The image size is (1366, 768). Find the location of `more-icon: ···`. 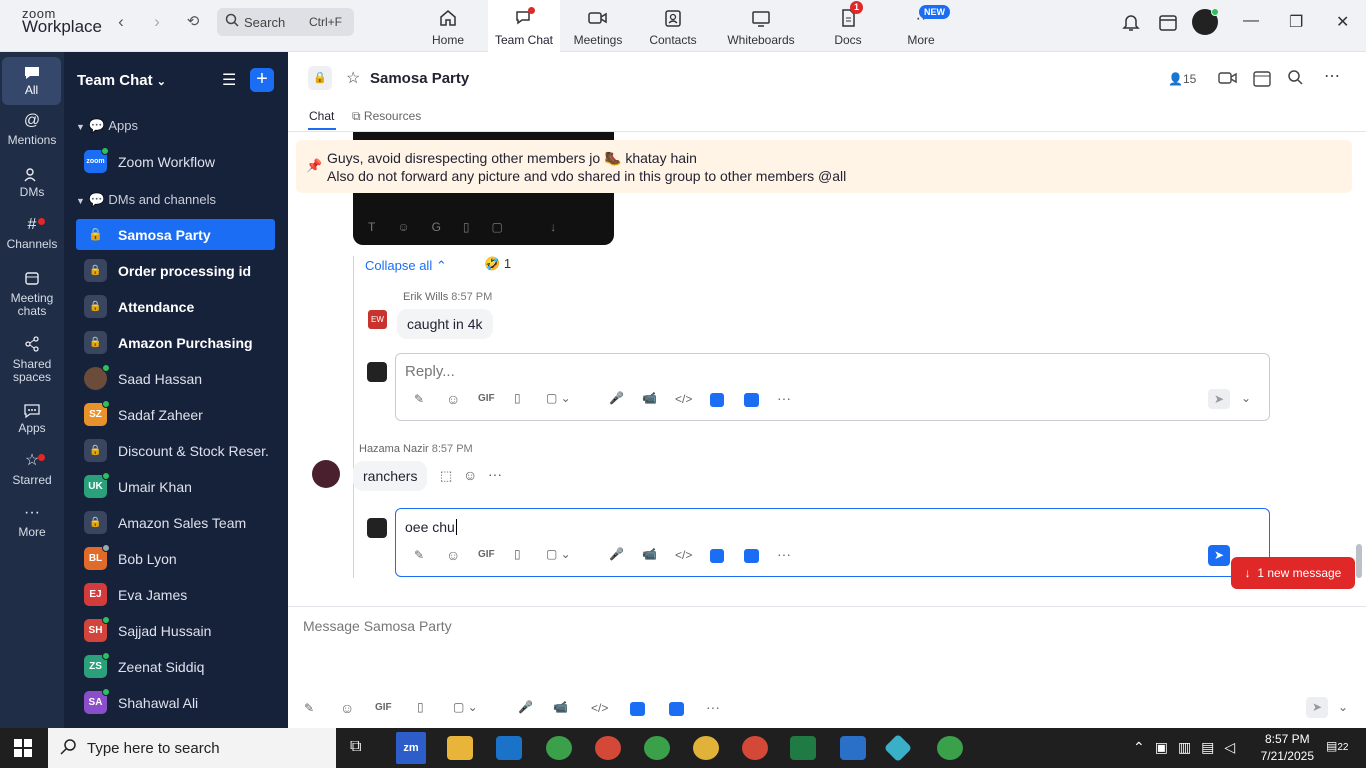

more-icon: ··· is located at coordinates (784, 554).